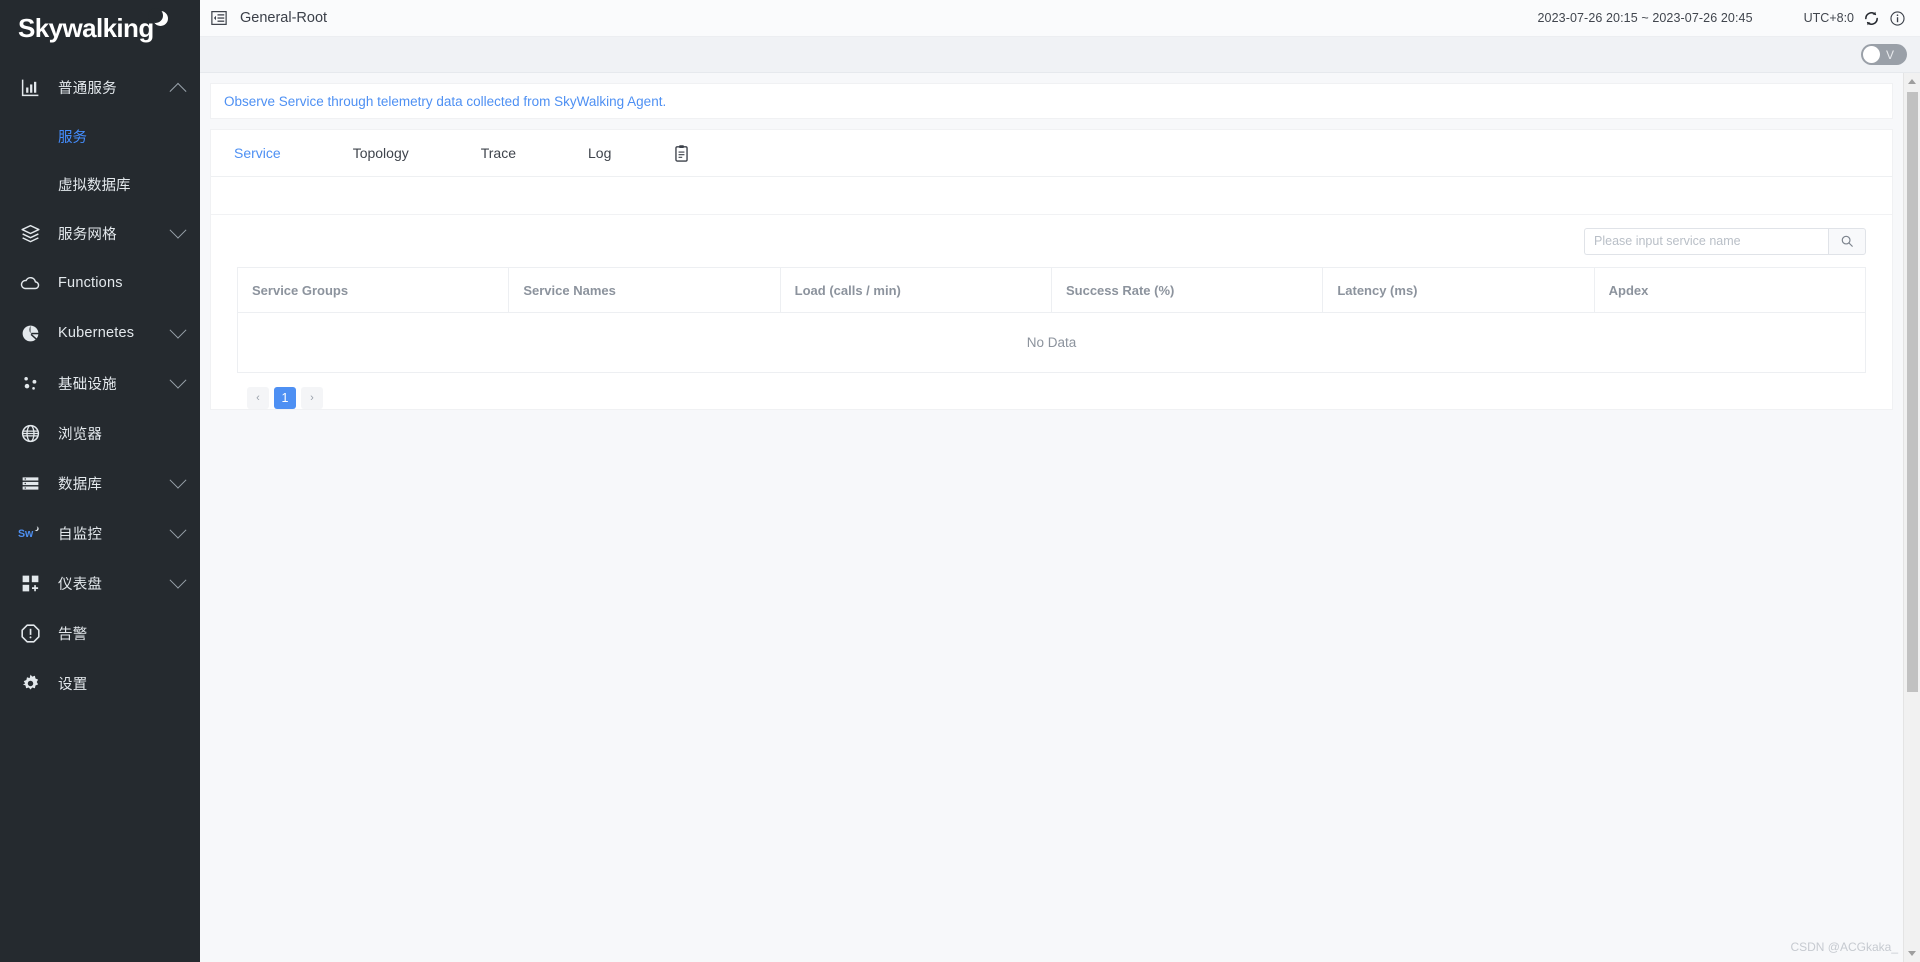  What do you see at coordinates (285, 398) in the screenshot?
I see `page-1-button: 1` at bounding box center [285, 398].